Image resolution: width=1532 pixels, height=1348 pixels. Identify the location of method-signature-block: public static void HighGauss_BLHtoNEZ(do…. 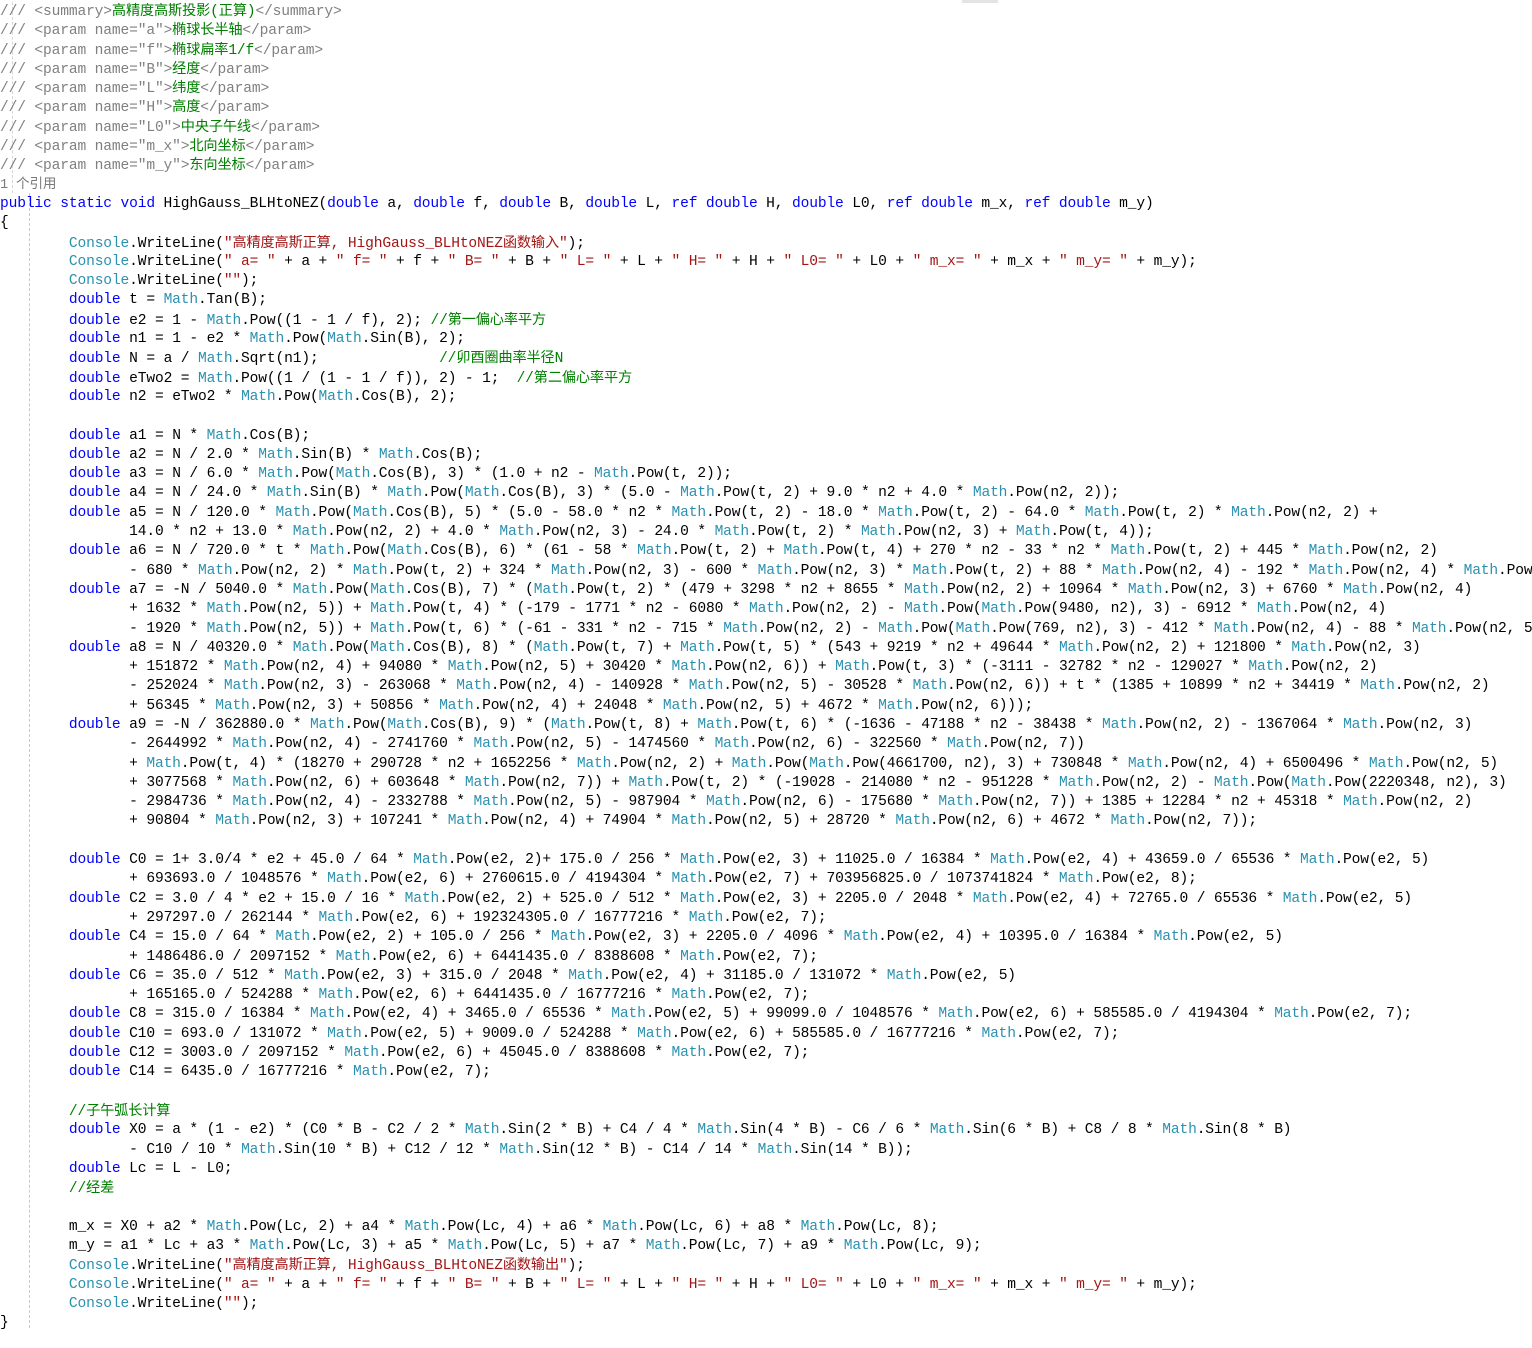
(766, 214).